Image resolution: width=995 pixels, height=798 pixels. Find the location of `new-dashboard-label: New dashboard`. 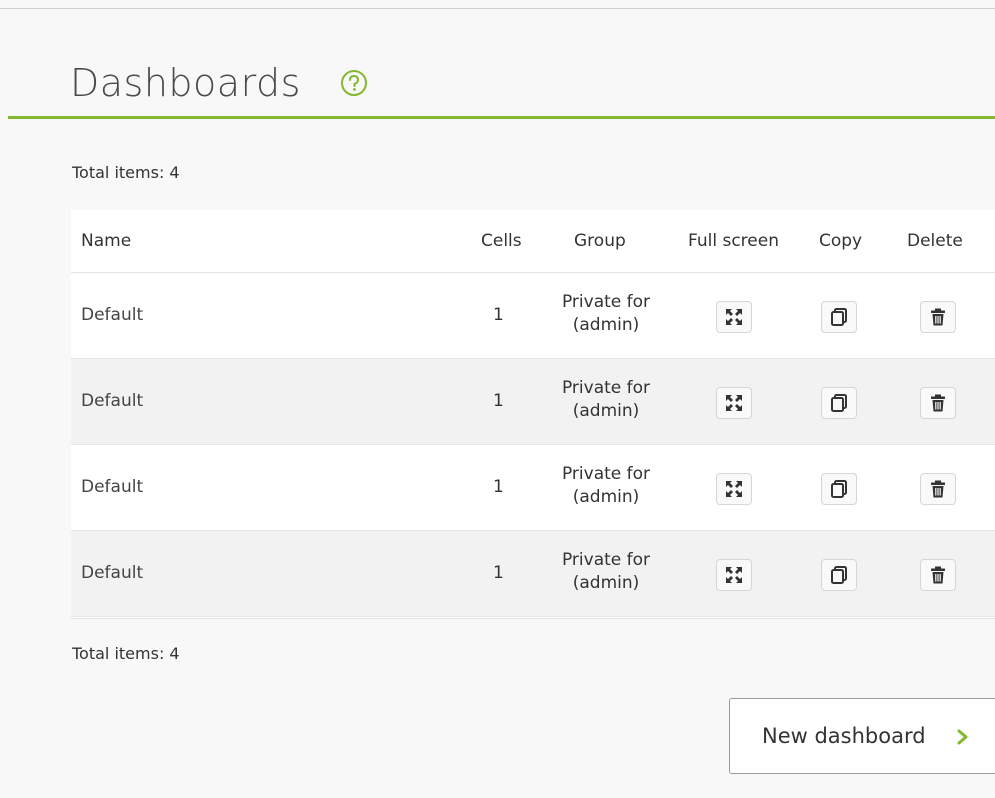

new-dashboard-label: New dashboard is located at coordinates (844, 736).